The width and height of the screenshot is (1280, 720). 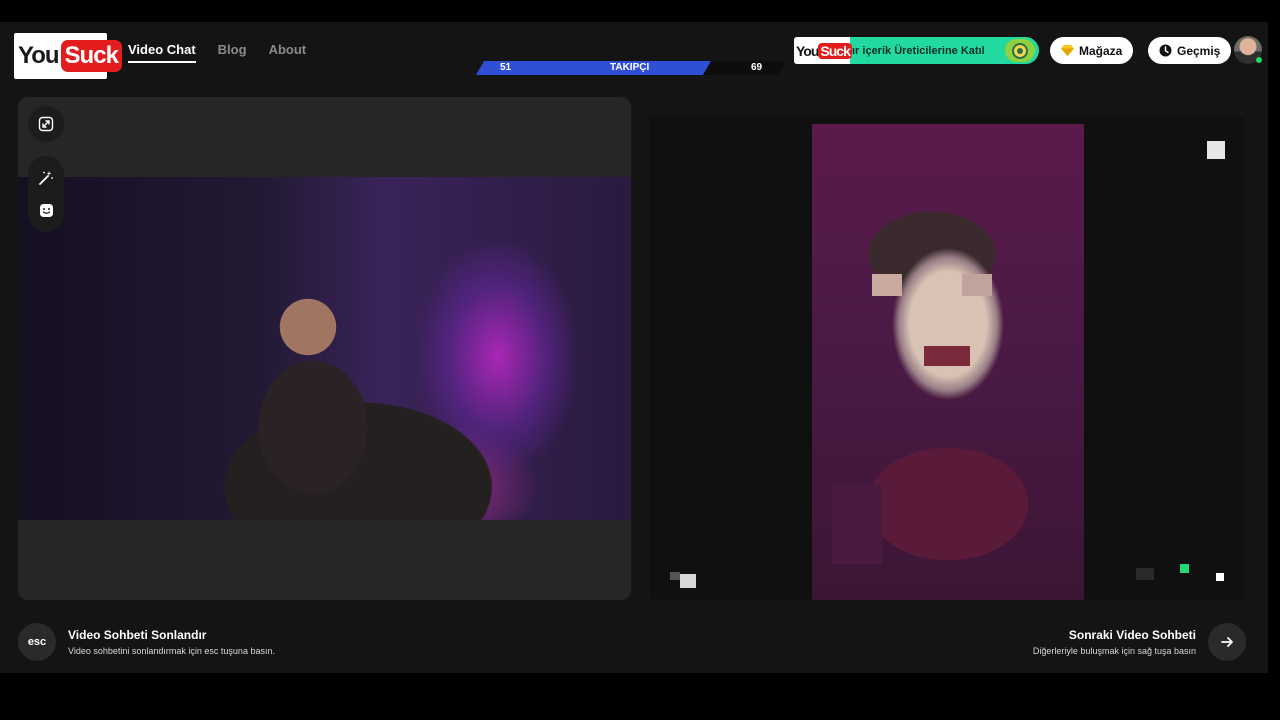 What do you see at coordinates (757, 67) in the screenshot?
I see `follower-count-right: 69` at bounding box center [757, 67].